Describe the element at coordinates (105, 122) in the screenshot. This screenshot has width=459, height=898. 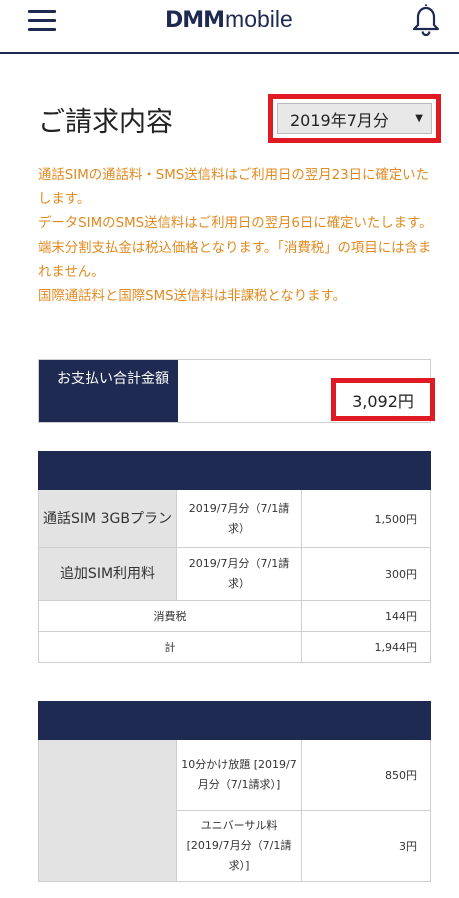
I see `page-title: ご請求内容` at that location.